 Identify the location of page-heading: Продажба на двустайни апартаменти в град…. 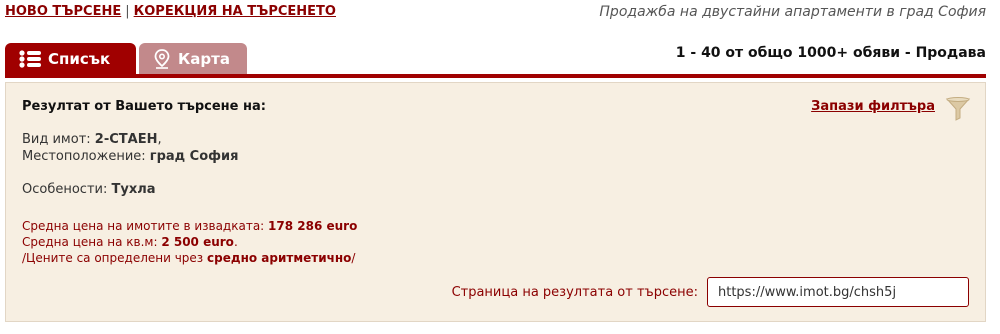
(792, 12).